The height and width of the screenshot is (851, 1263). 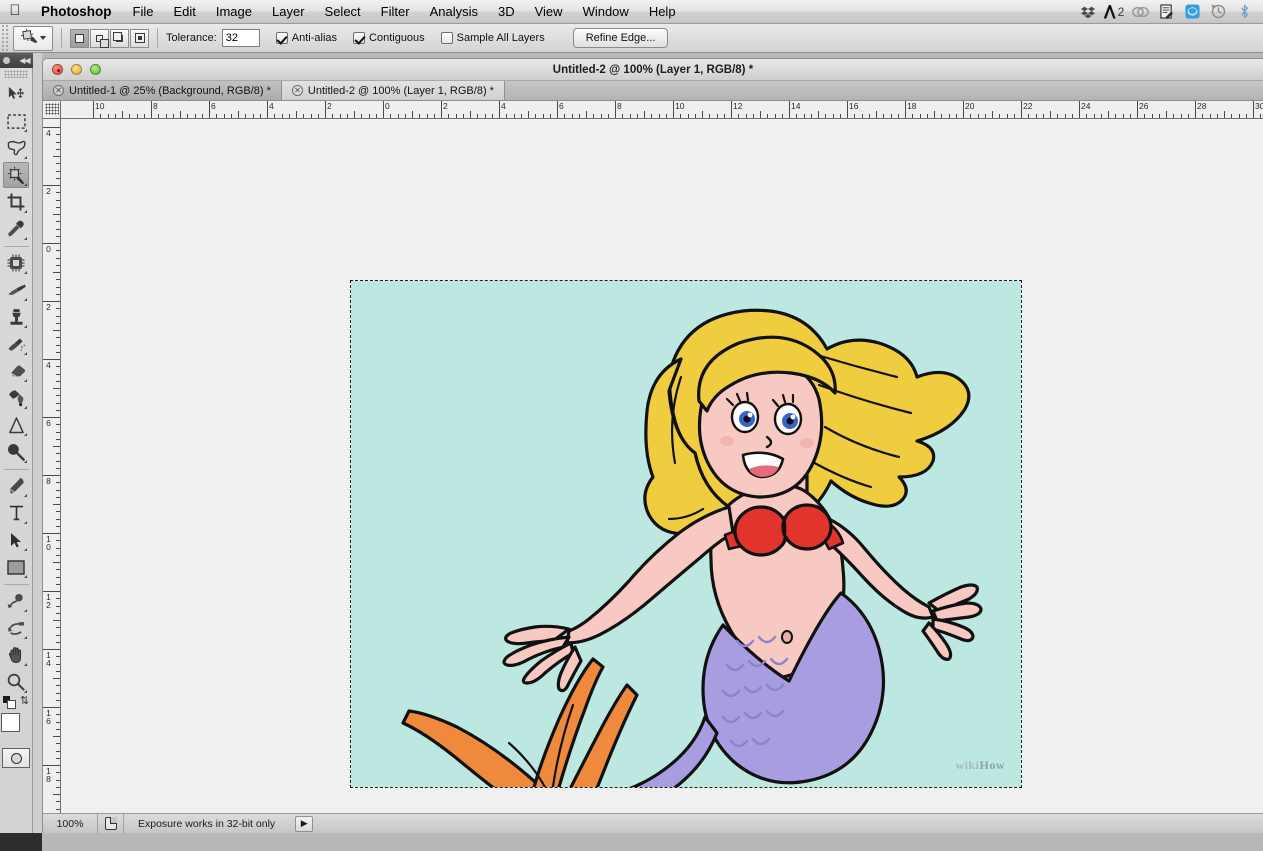 What do you see at coordinates (1114, 12) in the screenshot?
I see `creative-cloud-apps-icon: 2` at bounding box center [1114, 12].